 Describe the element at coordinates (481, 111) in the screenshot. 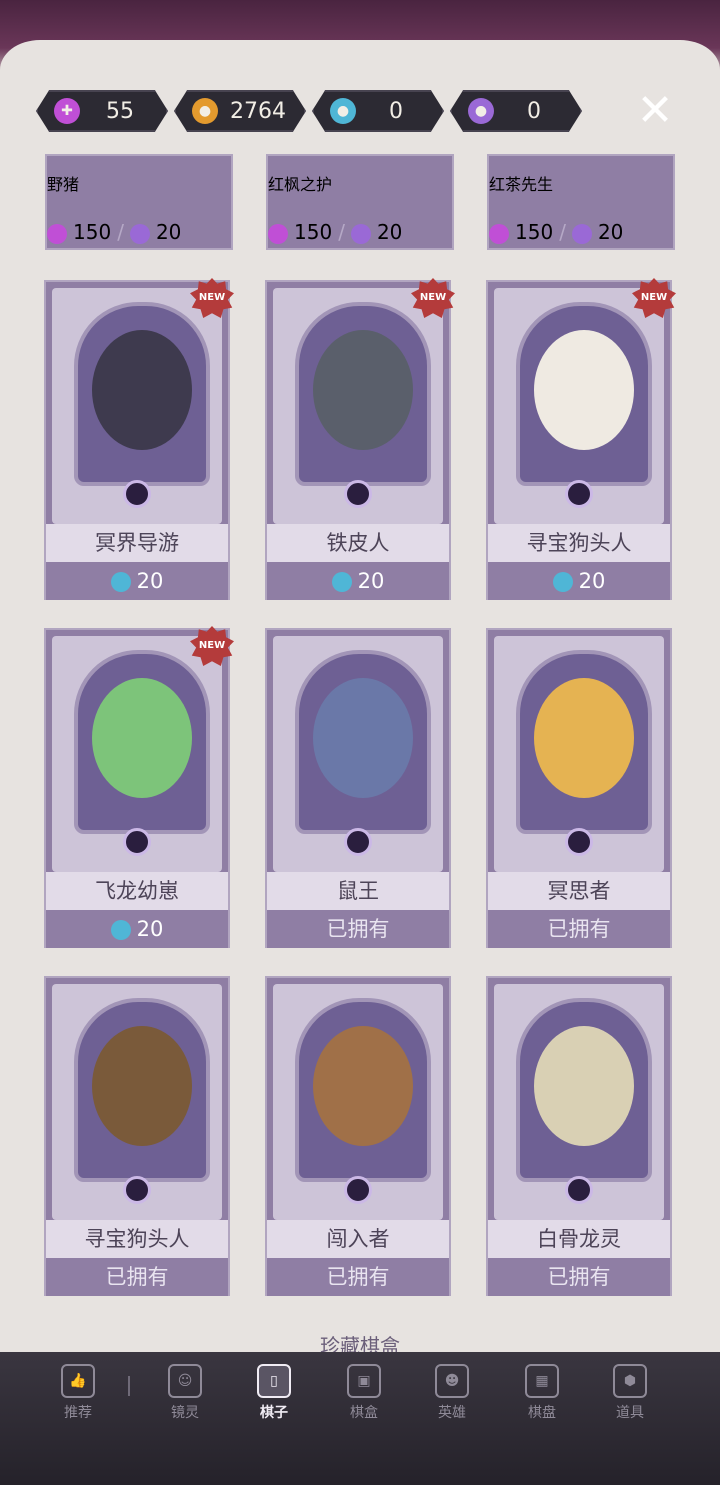

I see `purple-bomb-bag-icon: ●` at that location.